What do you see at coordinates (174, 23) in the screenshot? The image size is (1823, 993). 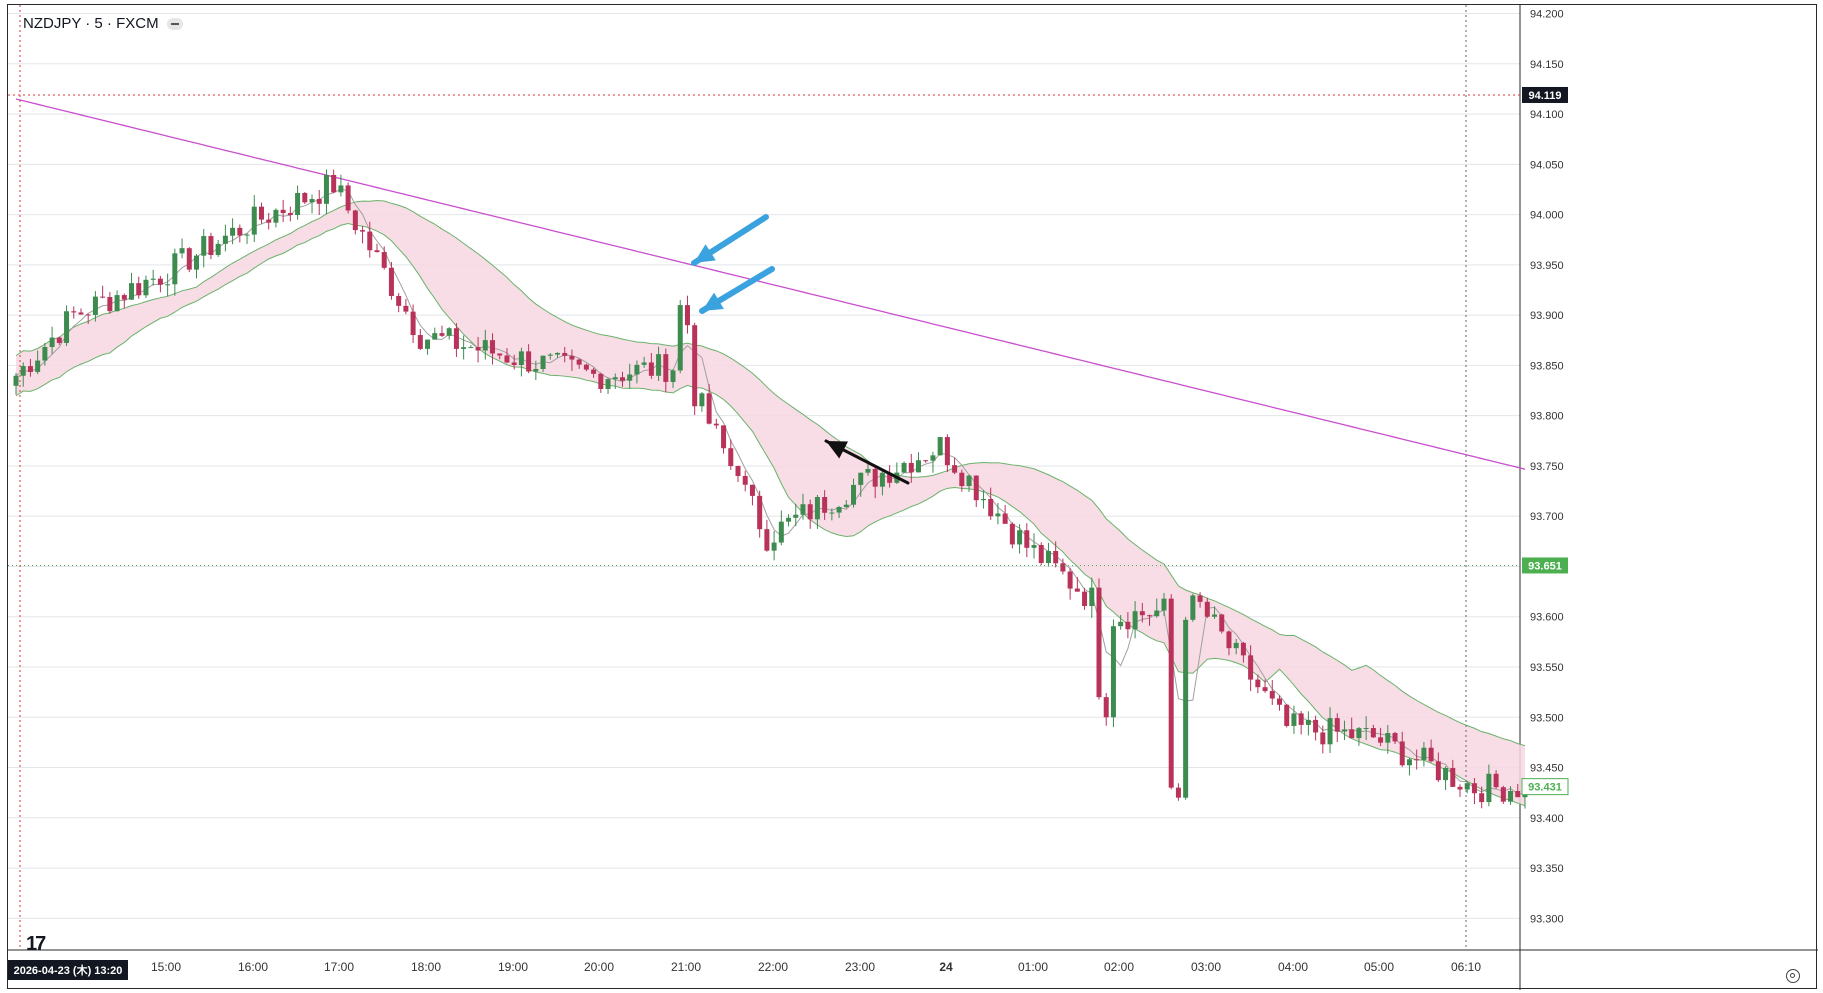 I see `collapse-legend-button` at bounding box center [174, 23].